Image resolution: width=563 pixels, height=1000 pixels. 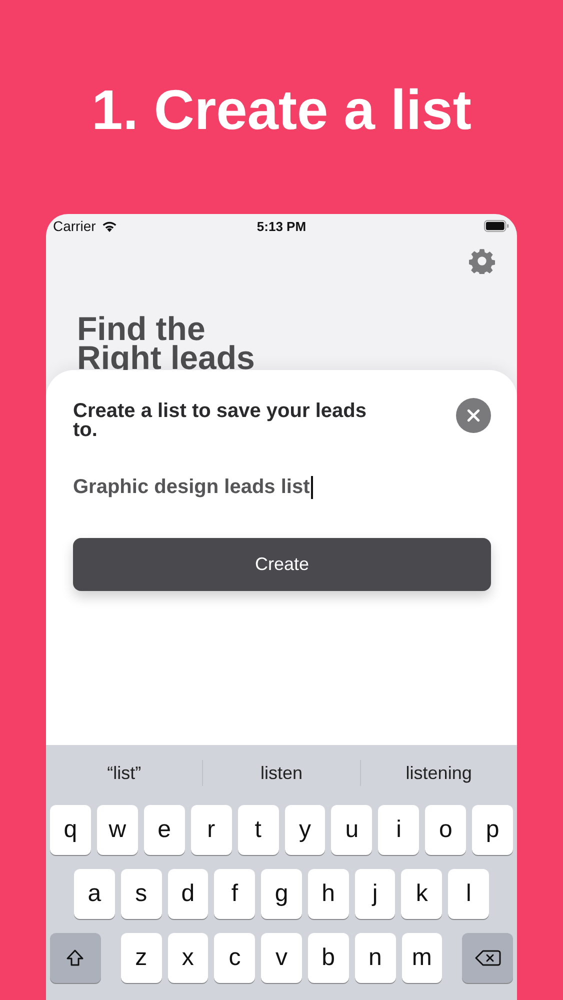 What do you see at coordinates (422, 958) in the screenshot?
I see `keyboard-key: m` at bounding box center [422, 958].